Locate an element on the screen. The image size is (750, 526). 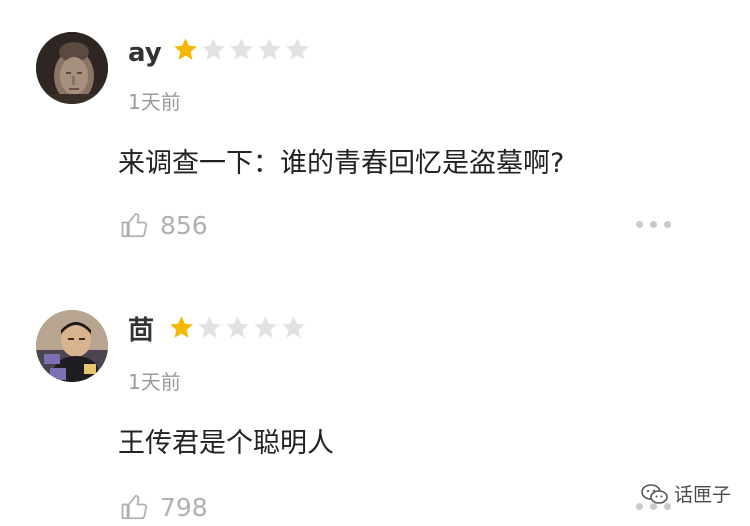
comment-text: 来调查一下：谁的青春回忆是盗墓啊? is located at coordinates (341, 163).